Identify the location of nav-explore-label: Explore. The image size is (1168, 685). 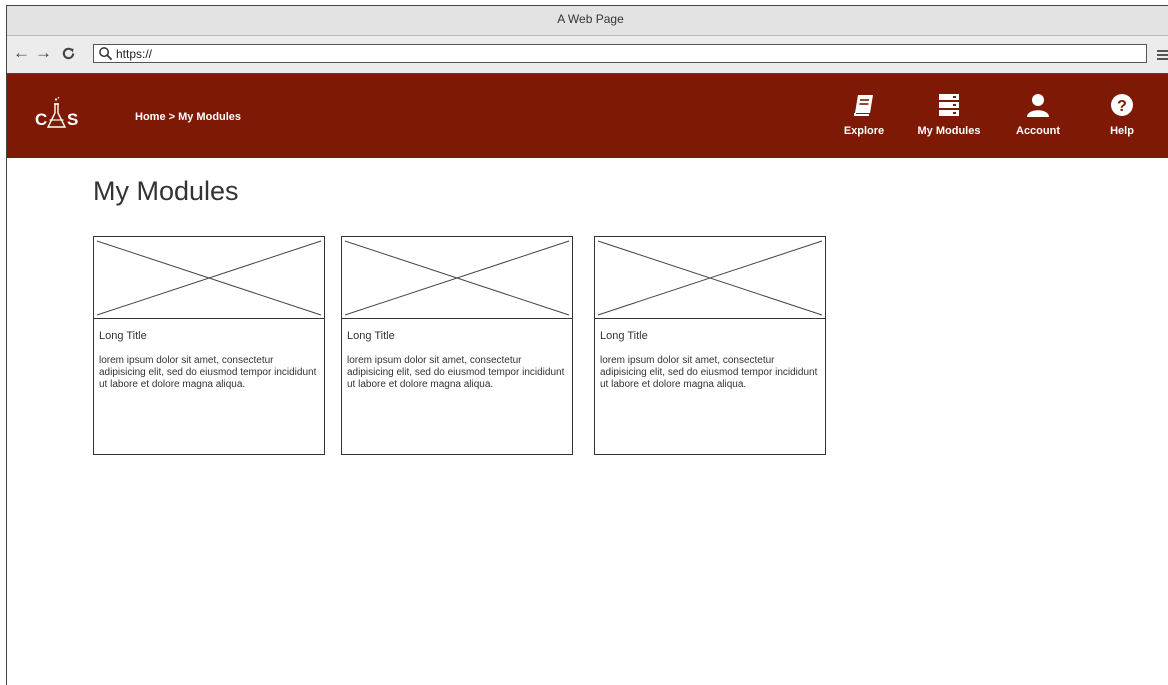
(864, 131).